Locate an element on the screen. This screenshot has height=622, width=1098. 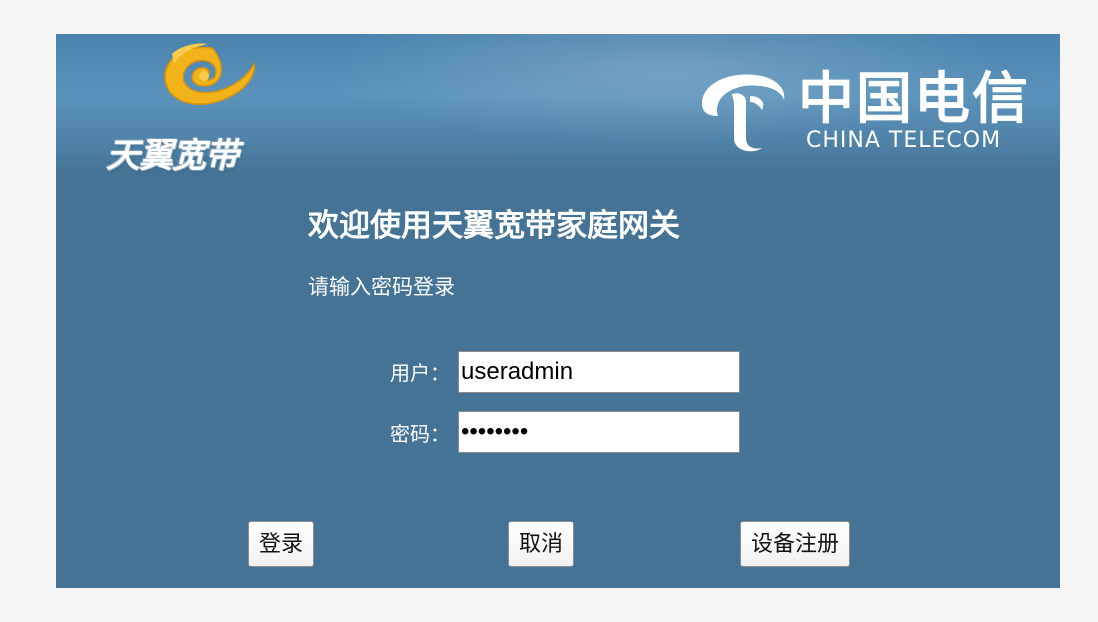
device-register-button: 设备注册 is located at coordinates (795, 544).